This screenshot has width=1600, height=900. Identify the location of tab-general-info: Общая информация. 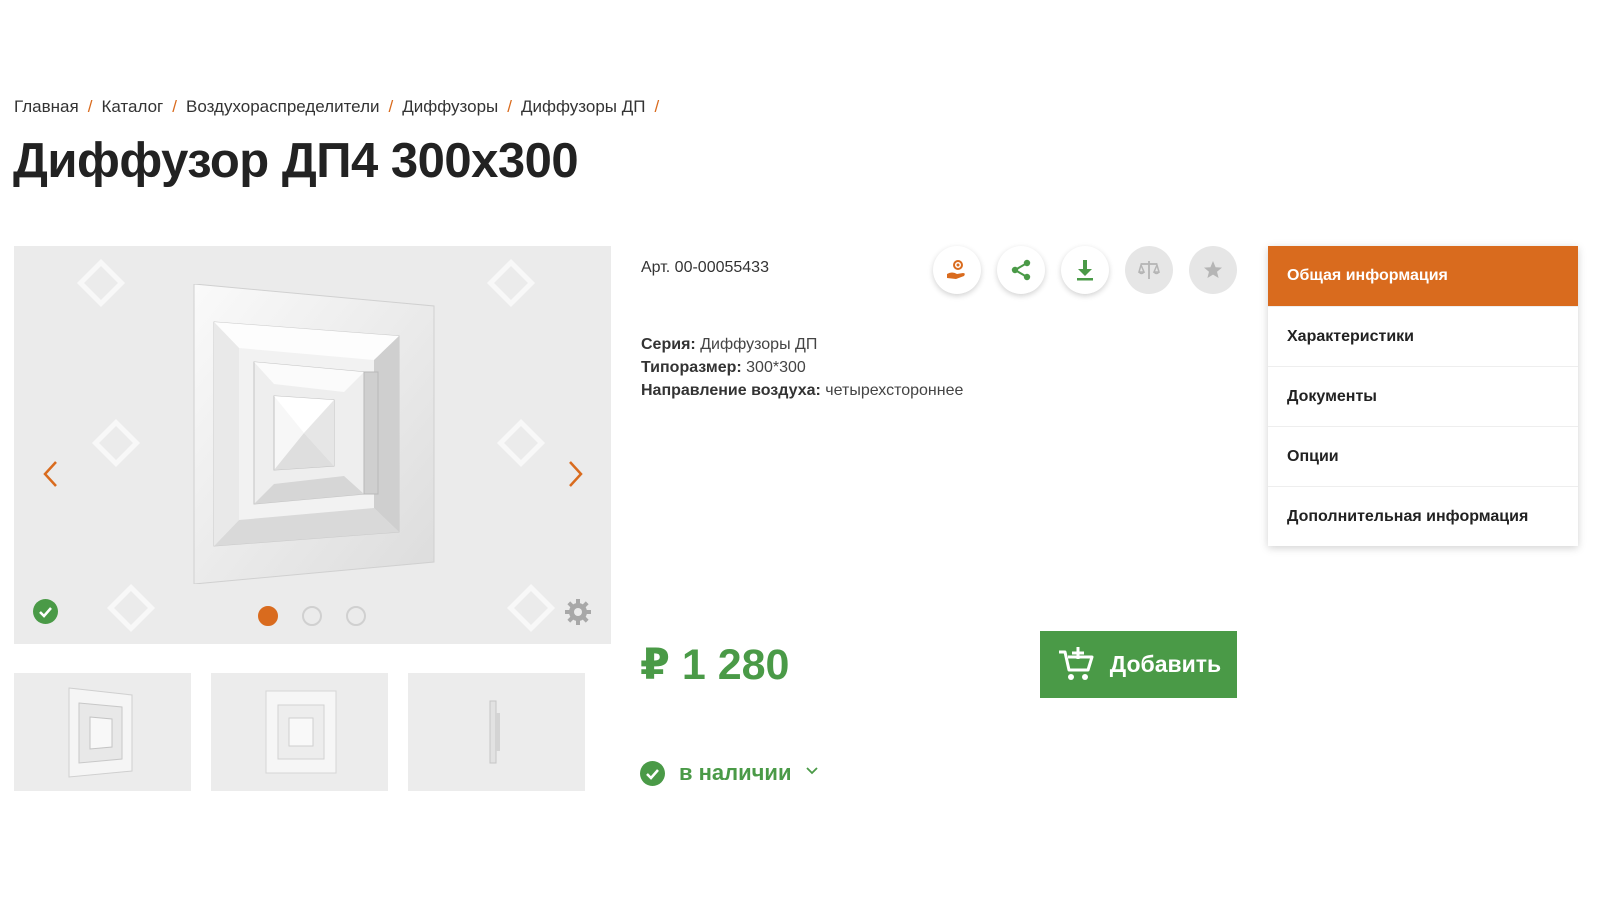
(1423, 276).